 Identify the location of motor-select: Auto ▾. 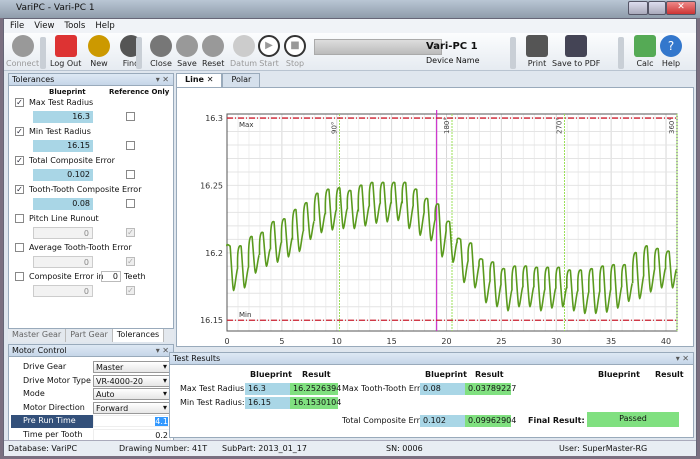
(132, 394).